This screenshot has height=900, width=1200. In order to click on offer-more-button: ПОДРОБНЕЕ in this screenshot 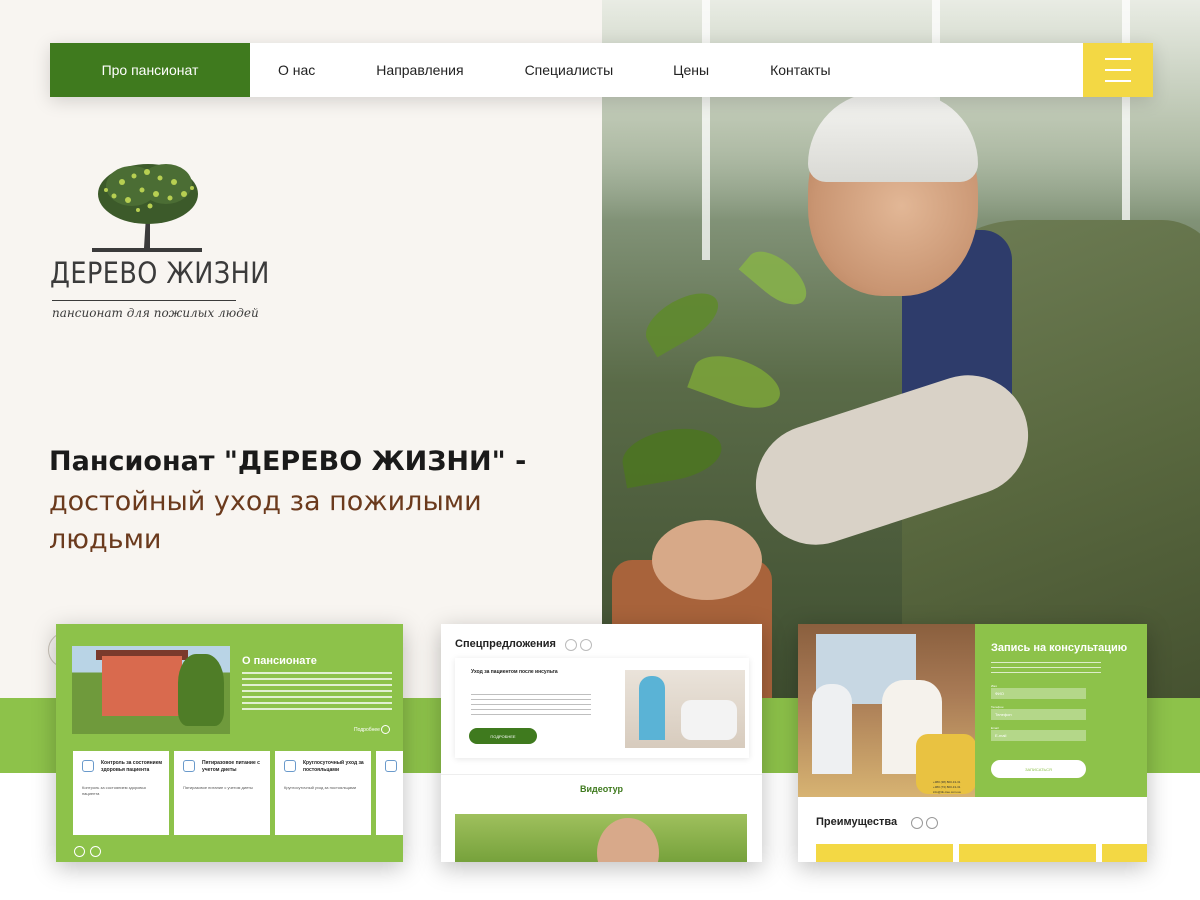, I will do `click(503, 736)`.